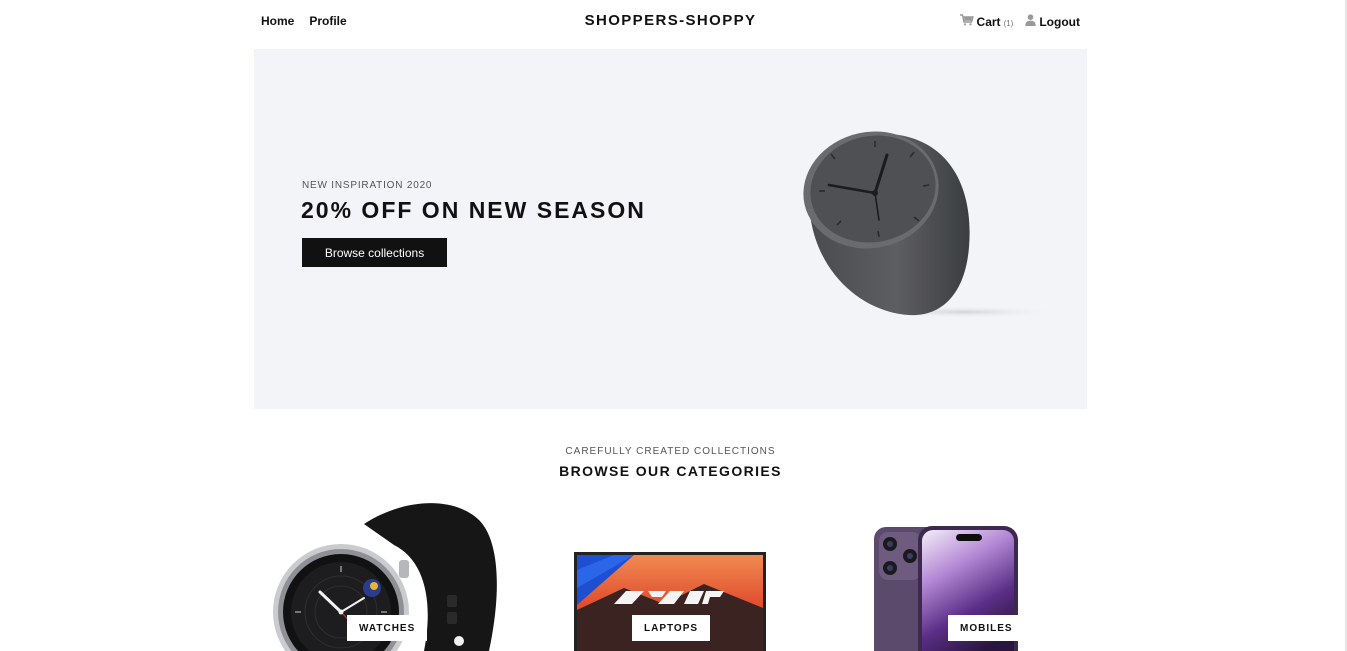 The width and height of the screenshot is (1347, 651). I want to click on cart-link: Cart (1), so click(986, 21).